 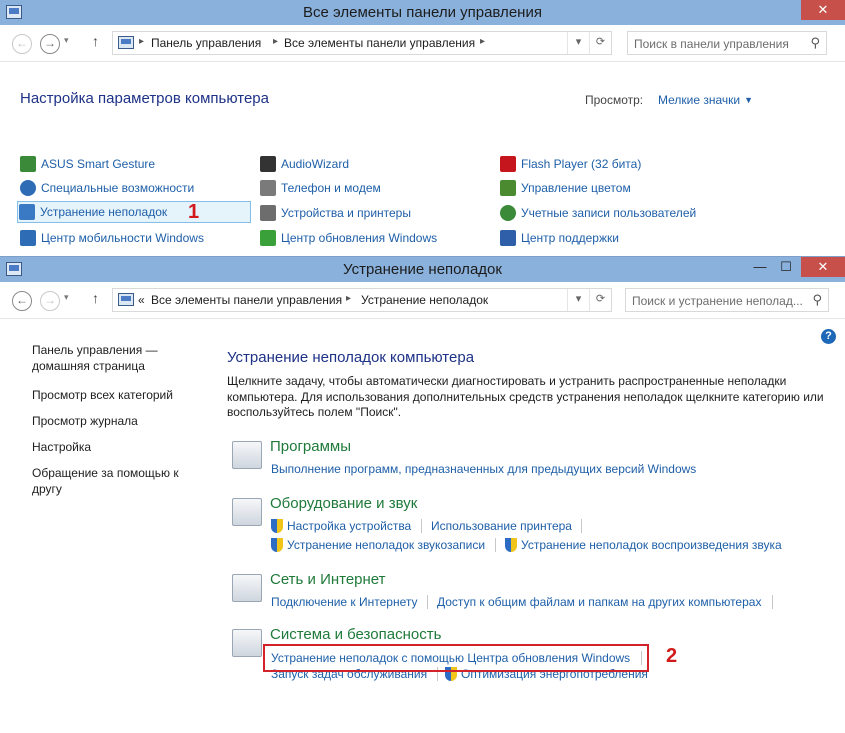 What do you see at coordinates (134, 212) in the screenshot?
I see `cp-item-troubleshooting: Устранение неполадок` at bounding box center [134, 212].